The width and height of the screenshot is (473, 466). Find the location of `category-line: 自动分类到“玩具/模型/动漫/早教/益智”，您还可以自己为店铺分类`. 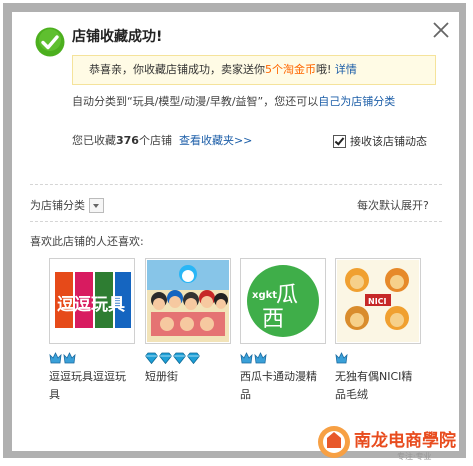

category-line: 自动分类到“玩具/模型/动漫/早教/益智”，您还可以自己为店铺分类 is located at coordinates (258, 102).